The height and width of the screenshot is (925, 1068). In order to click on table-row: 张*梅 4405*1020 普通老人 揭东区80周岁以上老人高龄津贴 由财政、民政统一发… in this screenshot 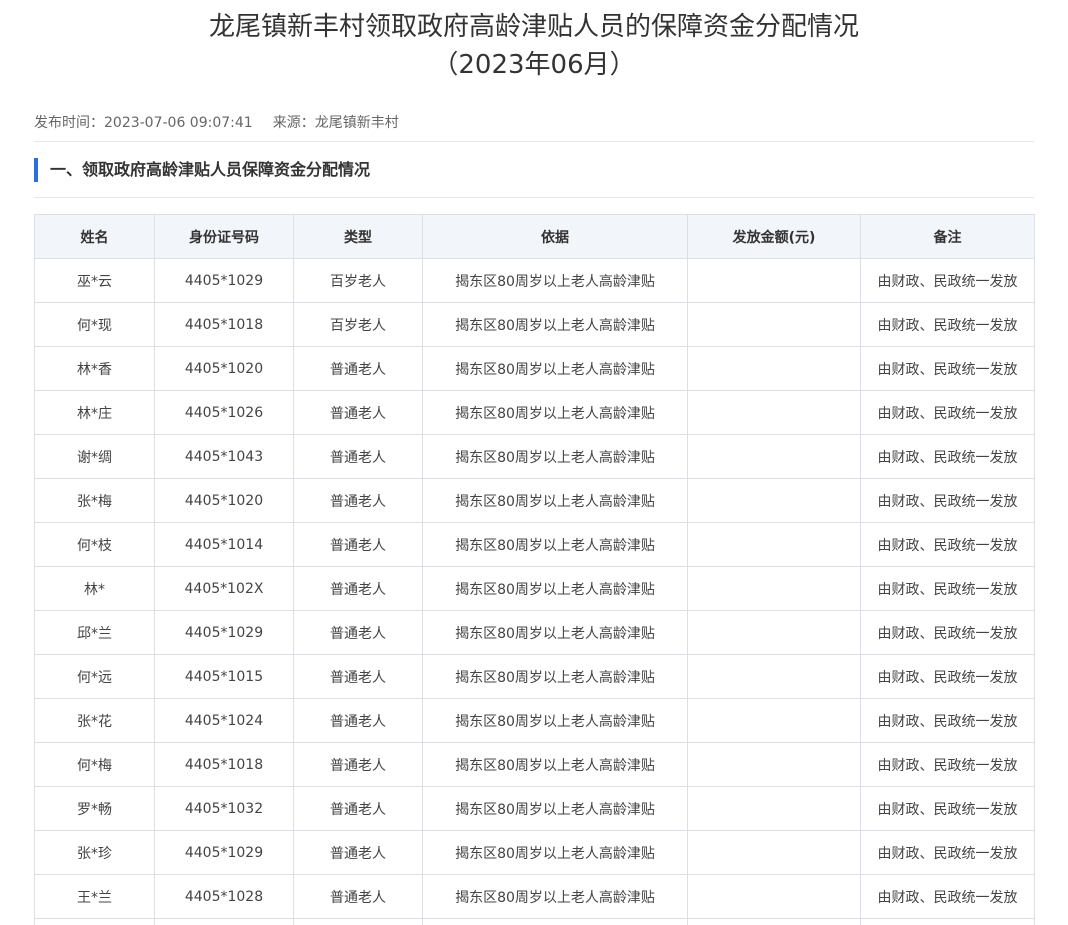, I will do `click(534, 500)`.